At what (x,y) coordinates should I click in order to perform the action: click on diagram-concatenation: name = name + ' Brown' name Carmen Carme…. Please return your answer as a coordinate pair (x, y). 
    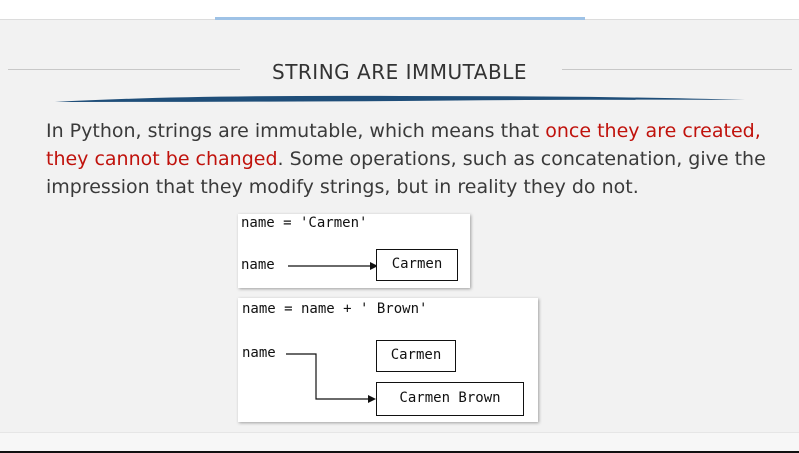
    Looking at the image, I should click on (388, 360).